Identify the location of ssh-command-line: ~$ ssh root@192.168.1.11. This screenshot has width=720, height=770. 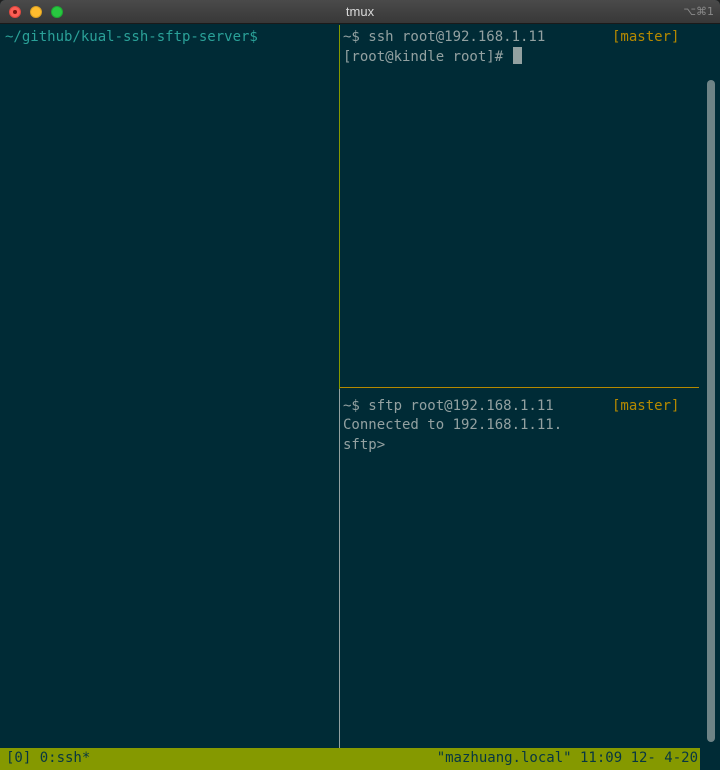
(444, 37).